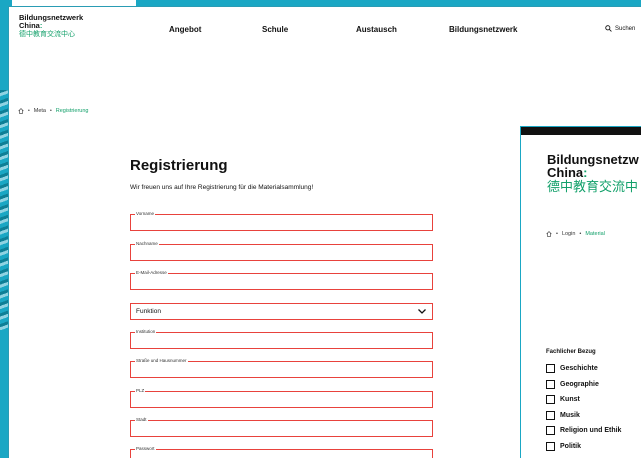 The height and width of the screenshot is (458, 641). I want to click on overlay-logo: Bildungsnetzw China: 德中教育交流中, so click(593, 173).